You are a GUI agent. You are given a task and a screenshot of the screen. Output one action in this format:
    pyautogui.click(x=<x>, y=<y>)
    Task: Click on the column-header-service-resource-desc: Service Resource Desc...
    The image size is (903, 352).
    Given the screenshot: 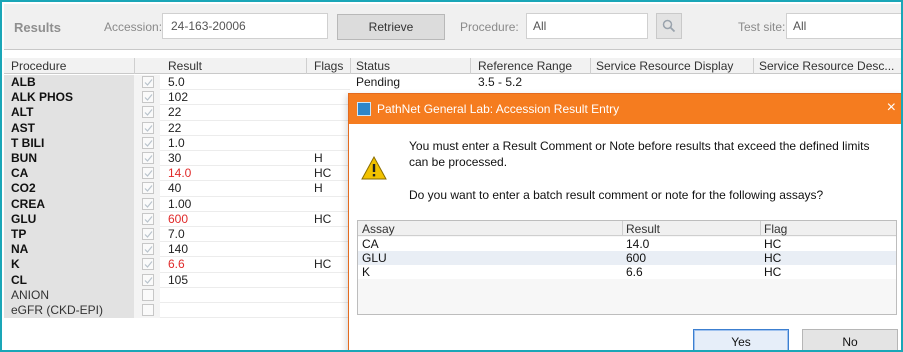 What is the action you would take?
    pyautogui.click(x=826, y=66)
    